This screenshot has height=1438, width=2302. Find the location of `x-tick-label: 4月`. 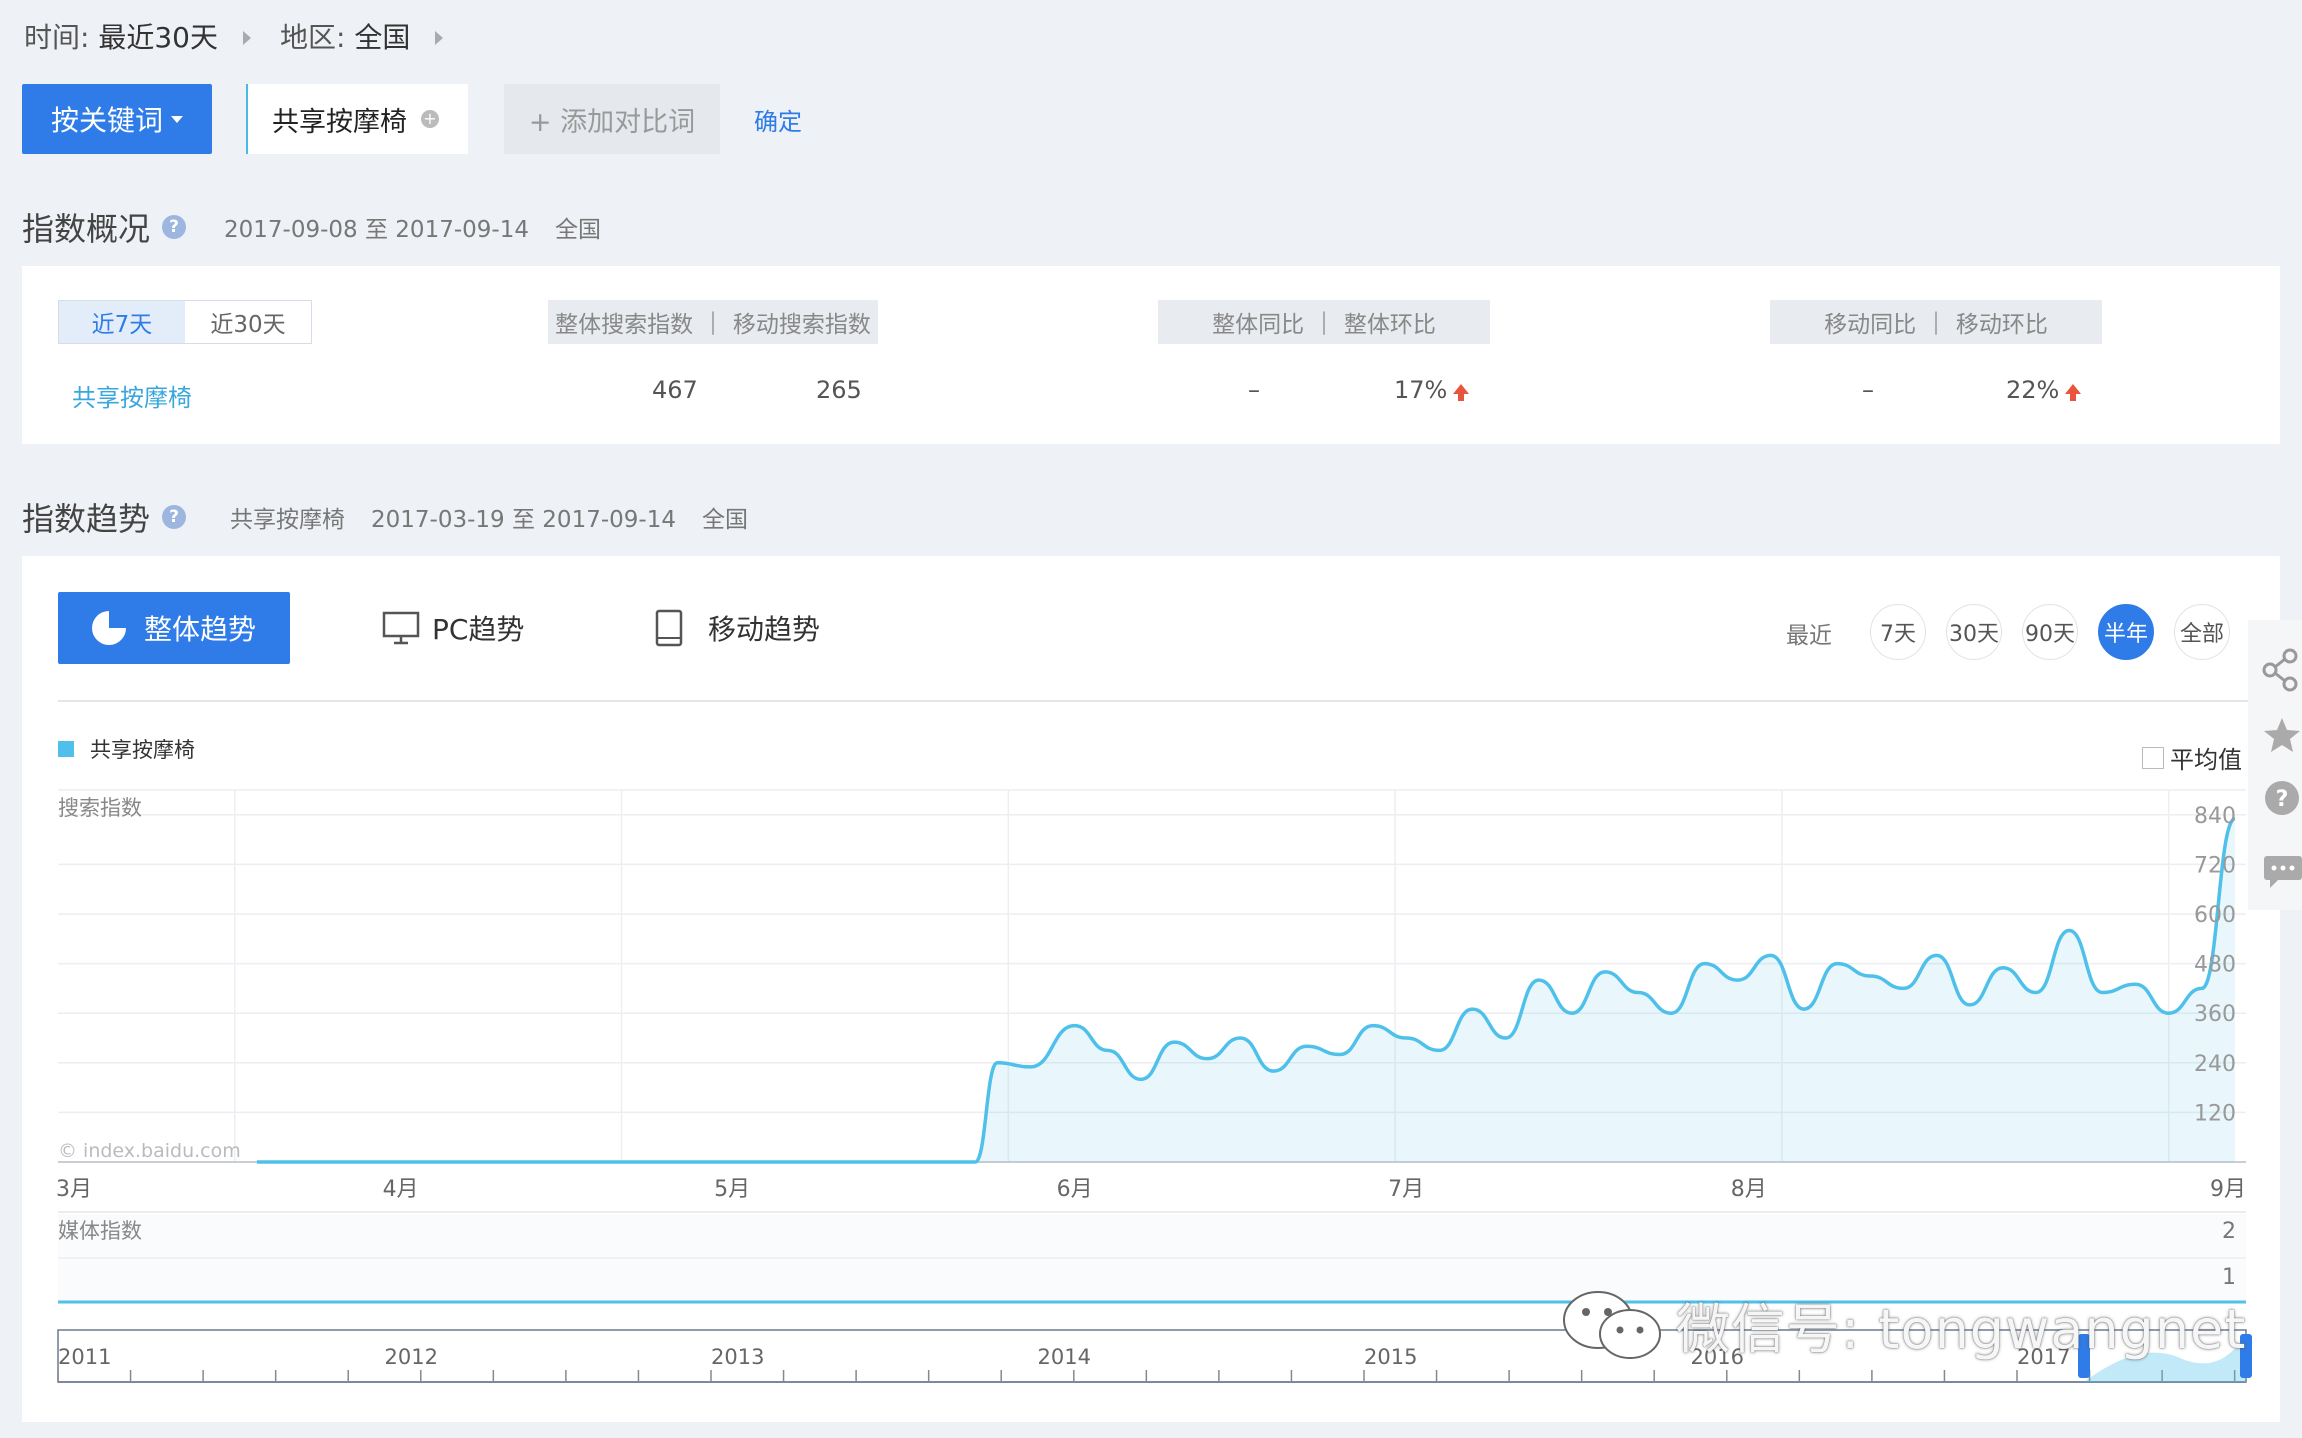

x-tick-label: 4月 is located at coordinates (401, 1189).